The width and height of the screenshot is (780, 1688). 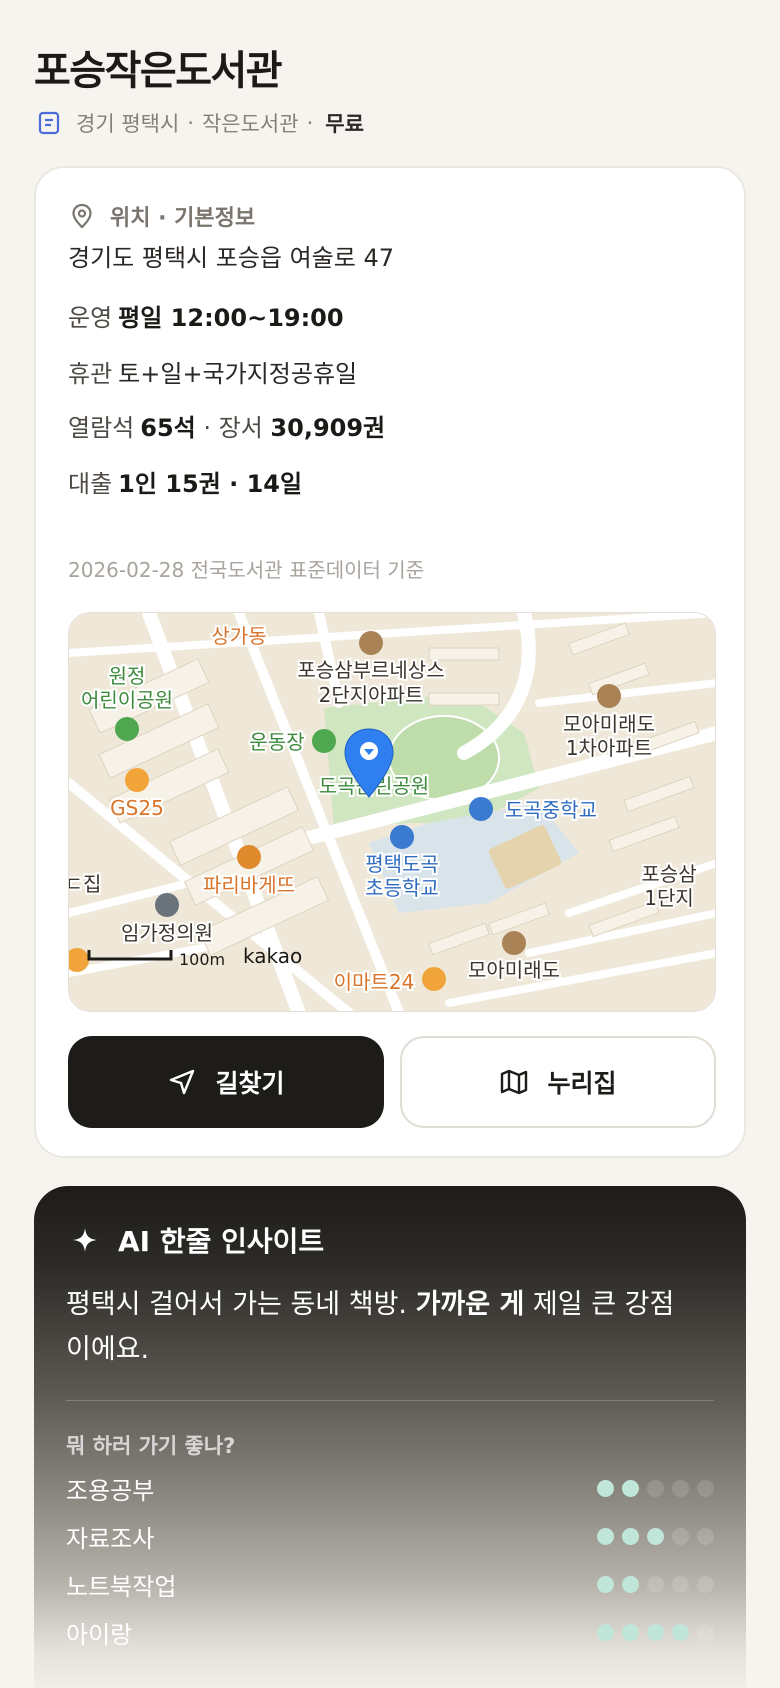 I want to click on activity-label: 조용공부, so click(x=110, y=1490).